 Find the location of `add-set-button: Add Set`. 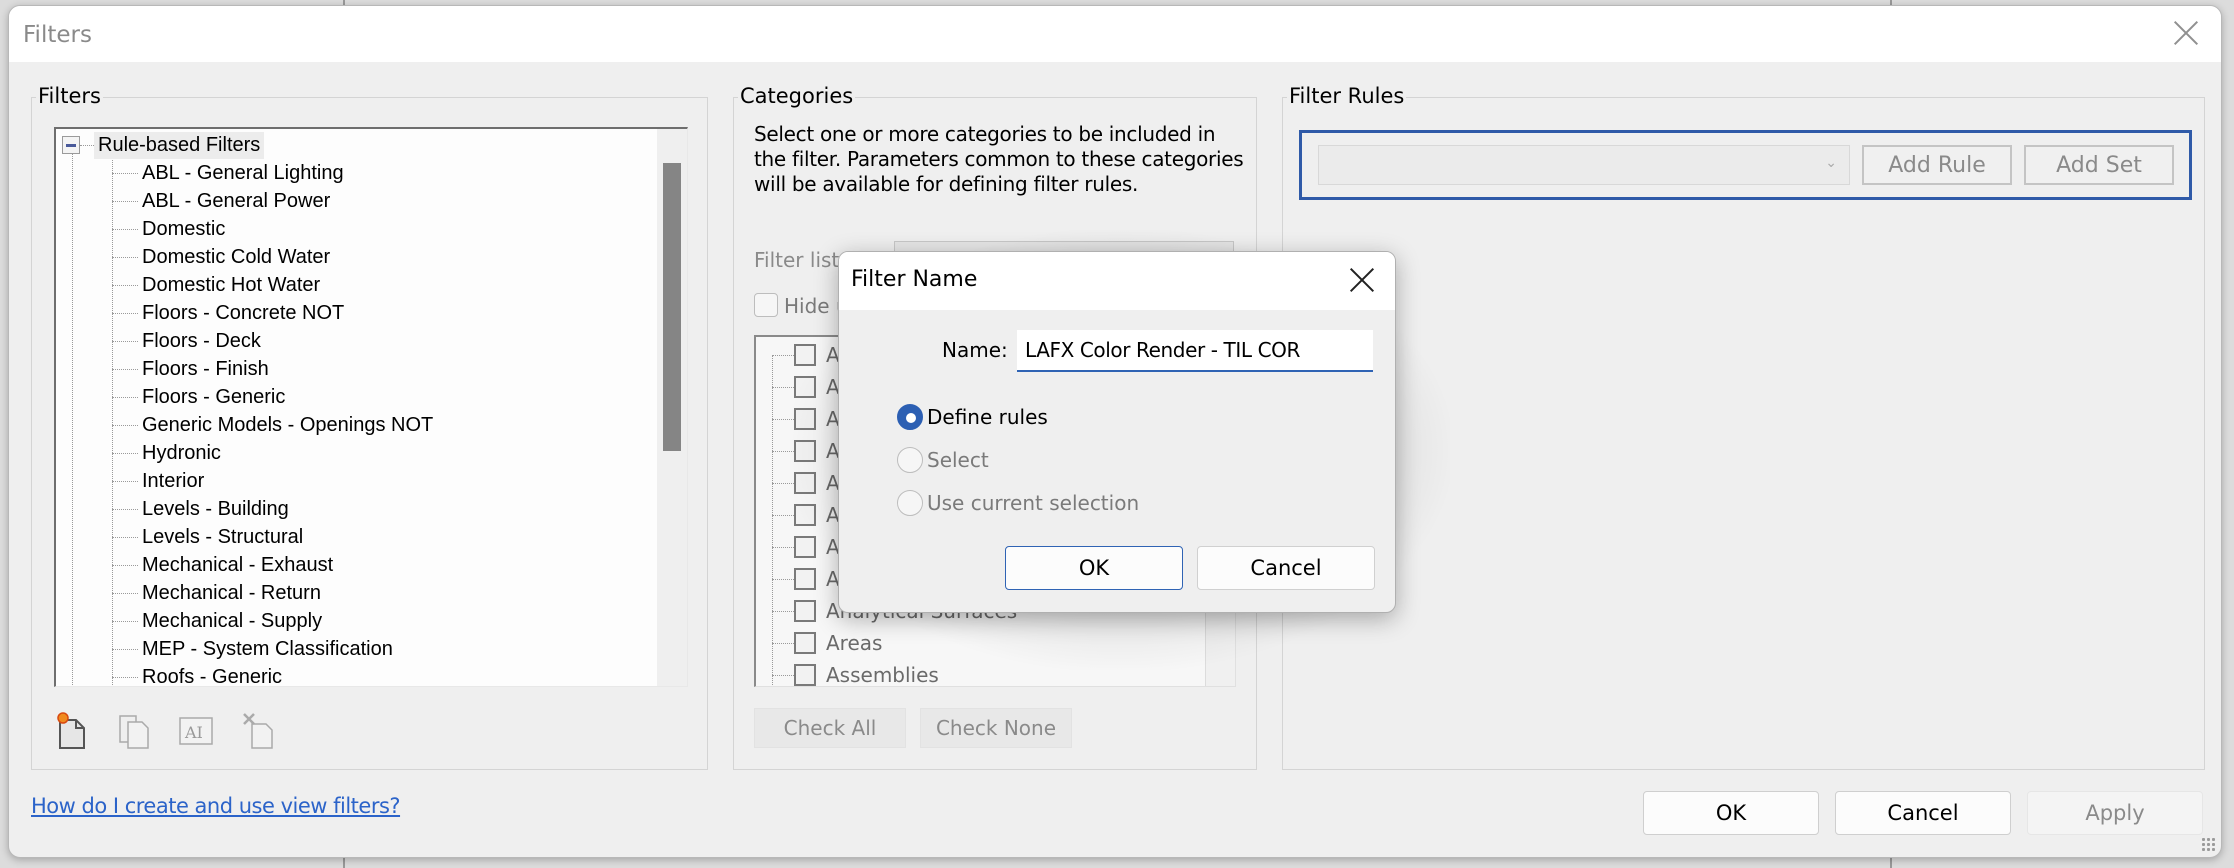

add-set-button: Add Set is located at coordinates (2099, 165).